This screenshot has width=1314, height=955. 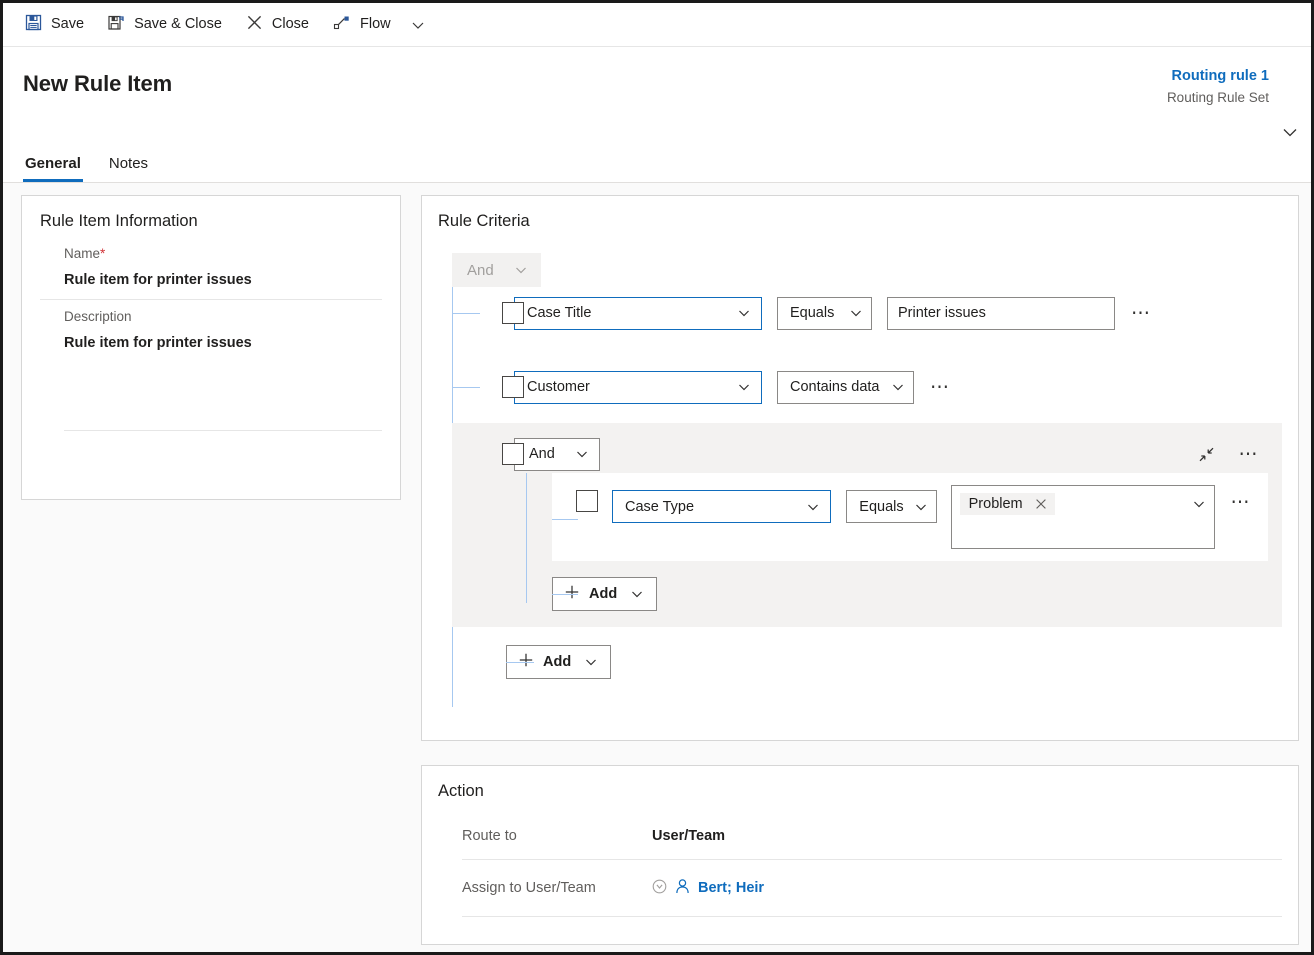 I want to click on command-bar: Save Save & Close Close Flow, so click(x=657, y=25).